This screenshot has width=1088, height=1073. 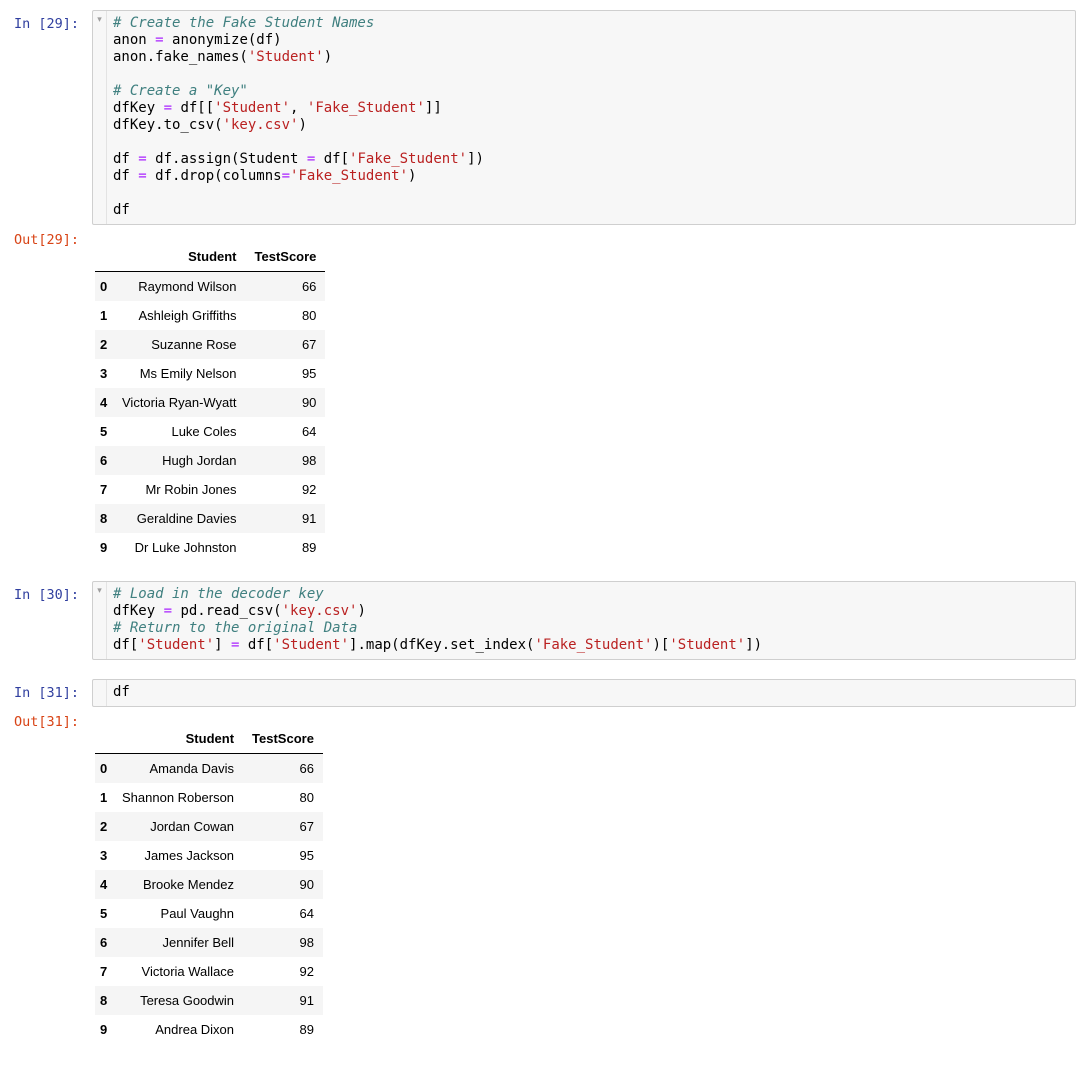 I want to click on code-token-plain: anon.fake_names(, so click(x=180, y=57).